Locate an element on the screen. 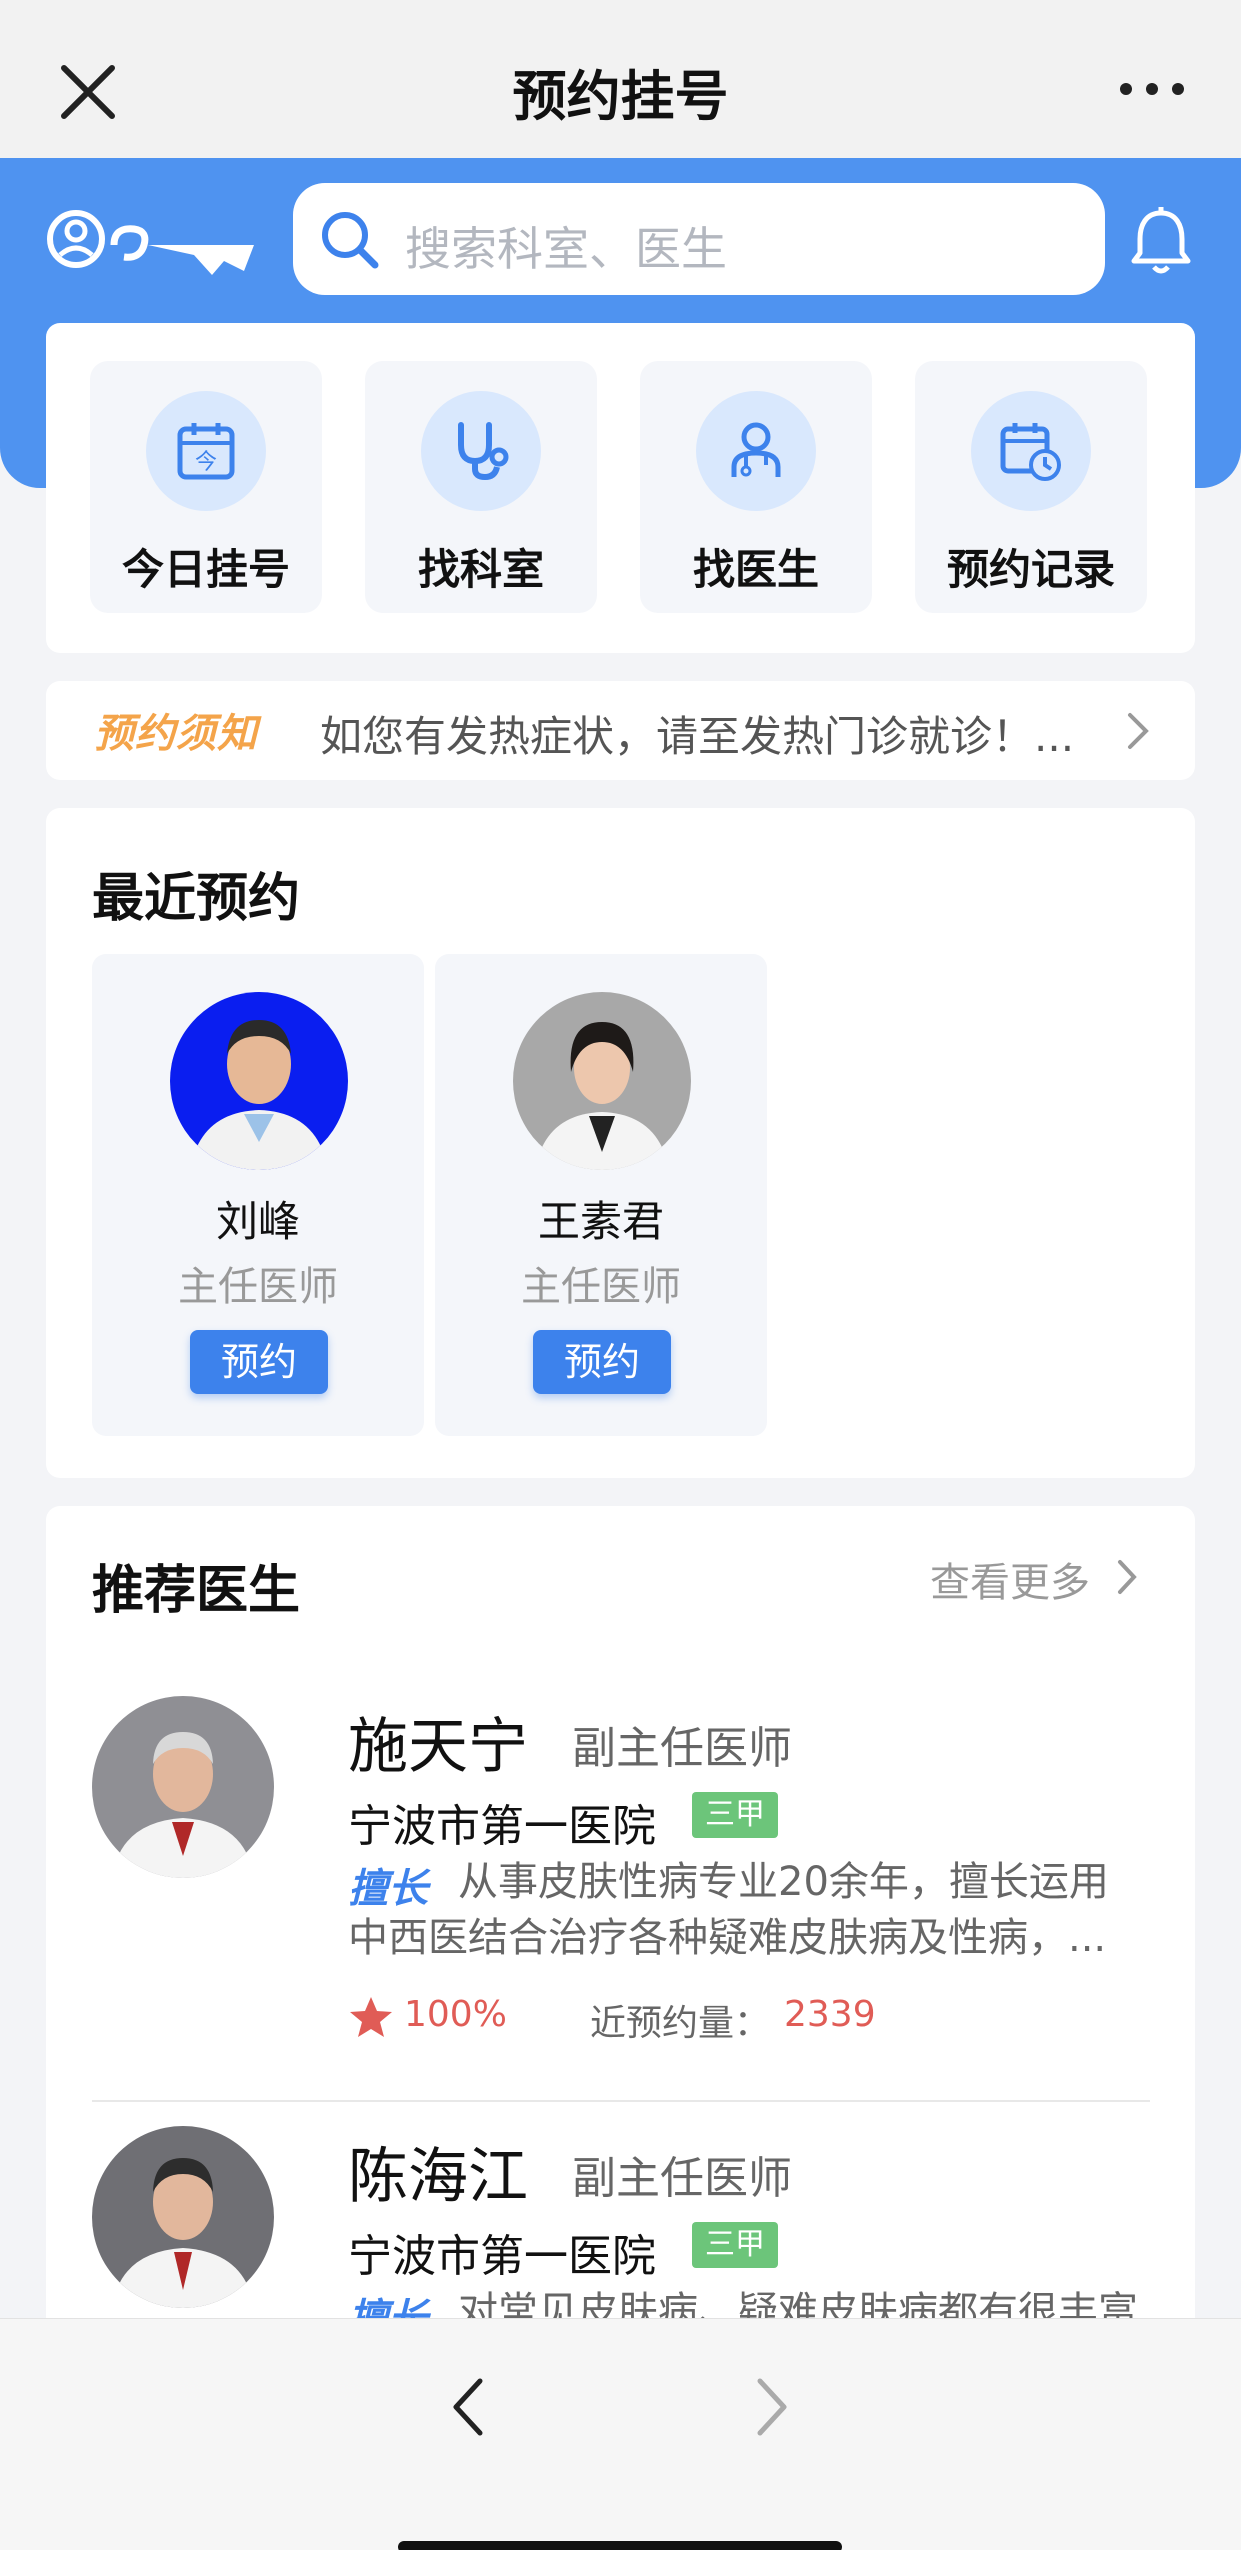  quick-find-department: 找科室 is located at coordinates (481, 487).